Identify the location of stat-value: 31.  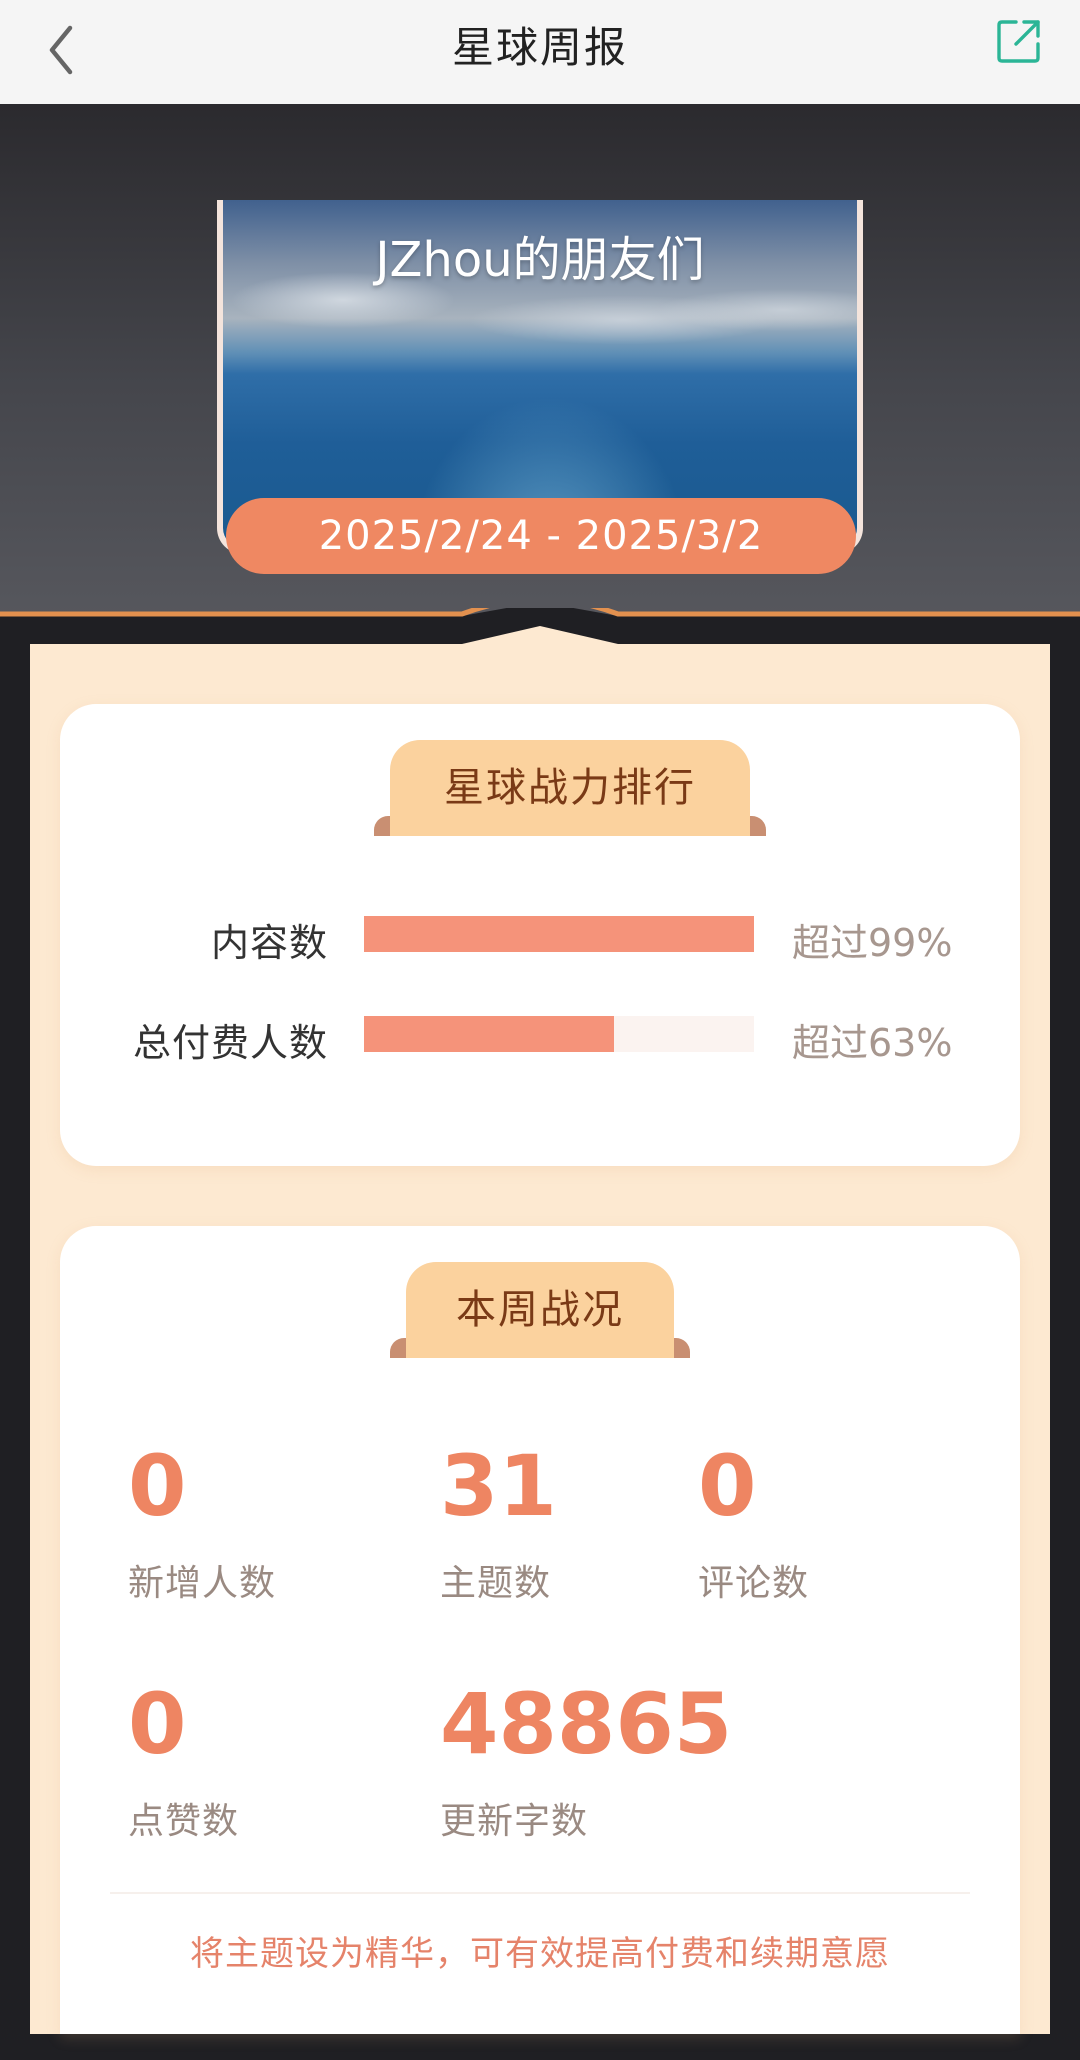
(498, 1486).